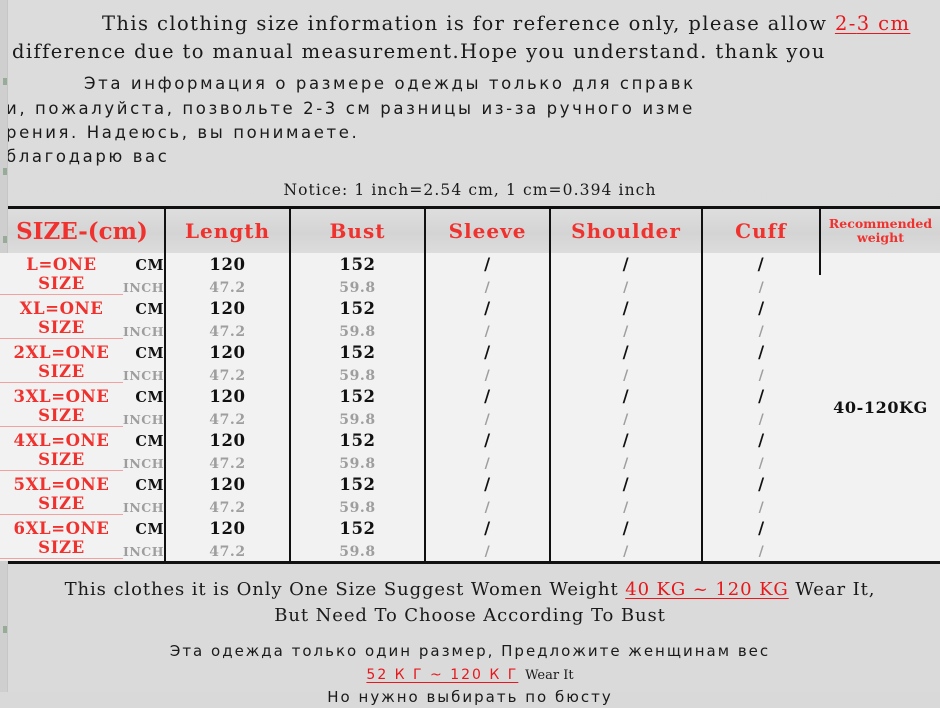  Describe the element at coordinates (626, 231) in the screenshot. I see `col-header-shoulder: Shoulder` at that location.